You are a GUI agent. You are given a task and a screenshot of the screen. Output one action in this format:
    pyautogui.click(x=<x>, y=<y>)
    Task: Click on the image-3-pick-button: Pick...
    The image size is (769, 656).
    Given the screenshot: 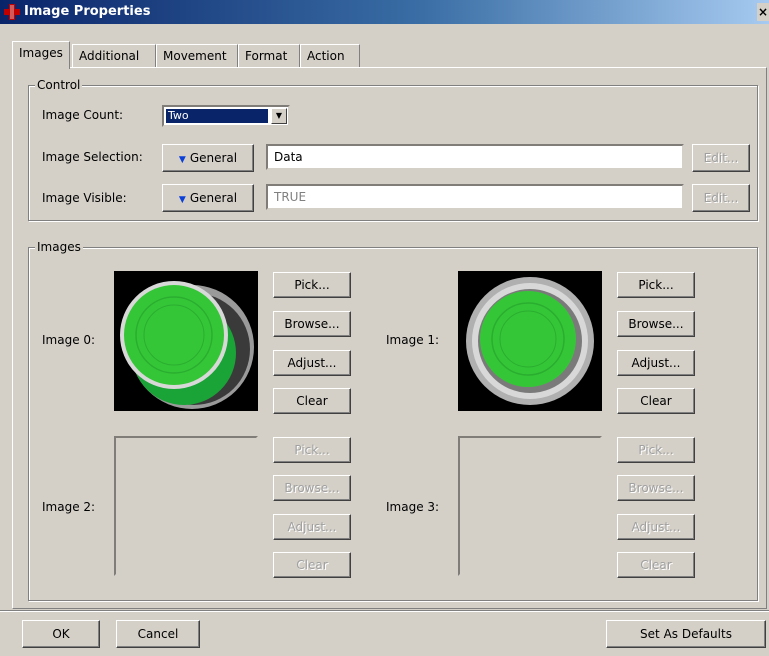 What is the action you would take?
    pyautogui.click(x=656, y=450)
    